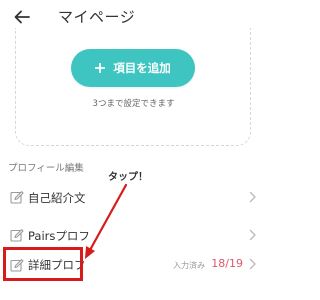 The height and width of the screenshot is (300, 320). Describe the element at coordinates (133, 198) in the screenshot. I see `profile-row-self-intro: 自己紹介文` at that location.